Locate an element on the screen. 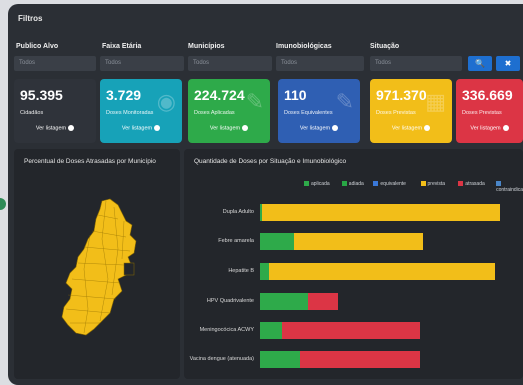  card-label: Doses Equivalentes is located at coordinates (308, 113).